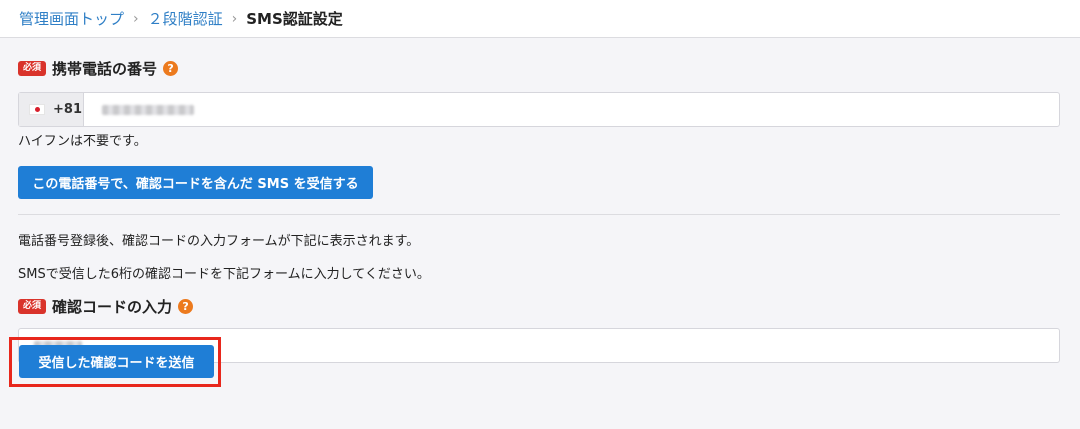 The width and height of the screenshot is (1080, 429). What do you see at coordinates (540, 19) in the screenshot?
I see `breadcrumb: 管理画面トップ › ２段階認証 › SMS認証設定` at bounding box center [540, 19].